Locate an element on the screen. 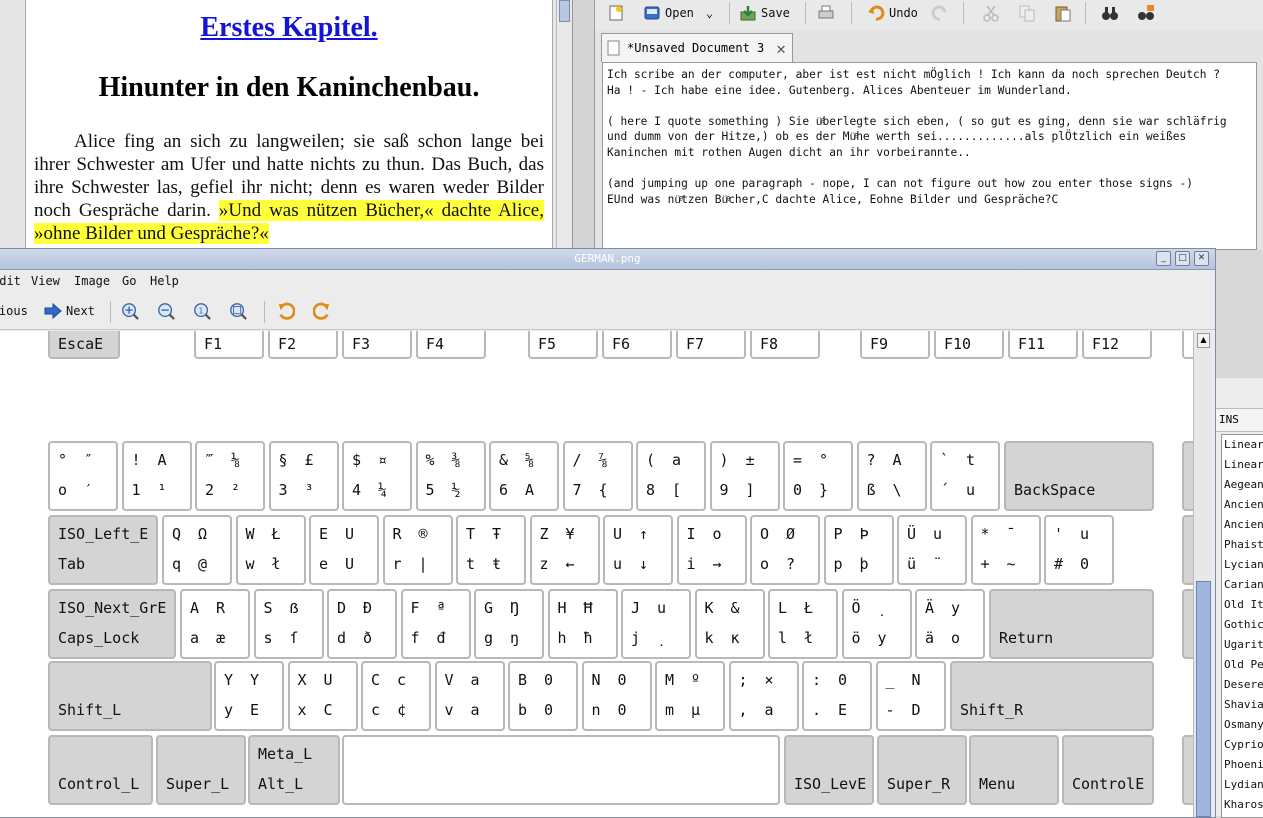  key-label: ¥ is located at coordinates (570, 534).